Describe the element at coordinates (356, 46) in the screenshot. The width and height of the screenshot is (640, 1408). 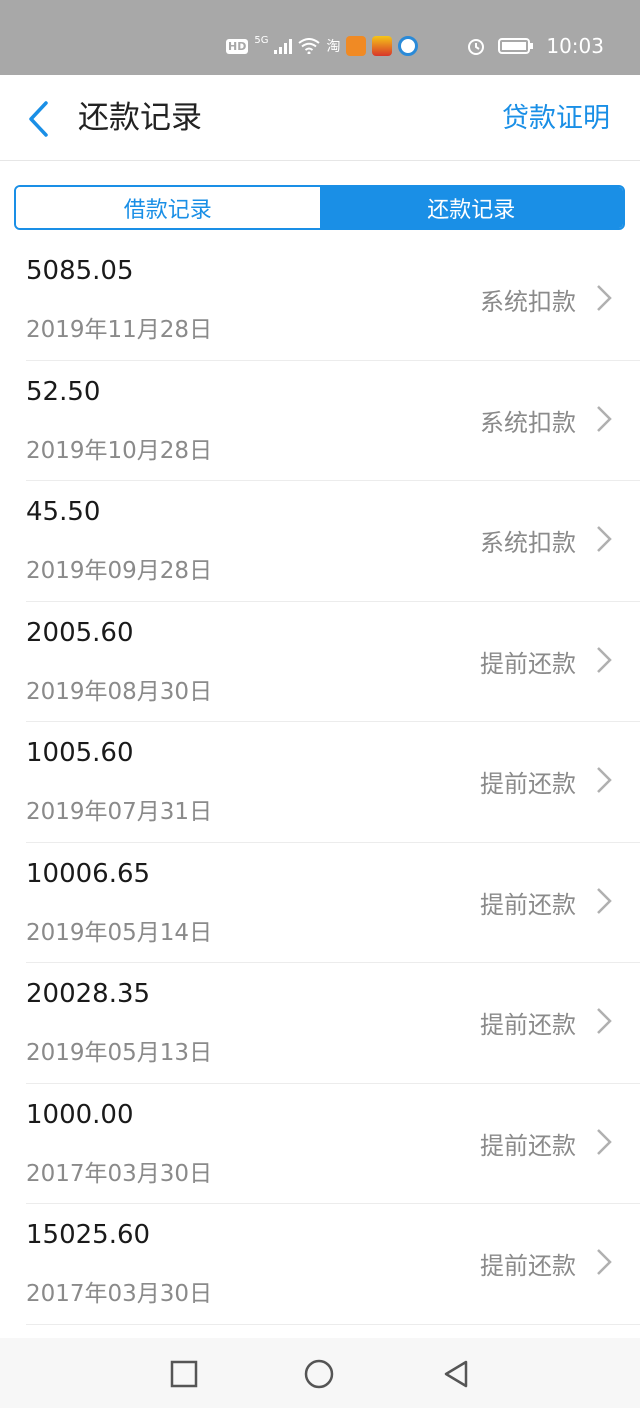
I see `app-icon-orange` at that location.